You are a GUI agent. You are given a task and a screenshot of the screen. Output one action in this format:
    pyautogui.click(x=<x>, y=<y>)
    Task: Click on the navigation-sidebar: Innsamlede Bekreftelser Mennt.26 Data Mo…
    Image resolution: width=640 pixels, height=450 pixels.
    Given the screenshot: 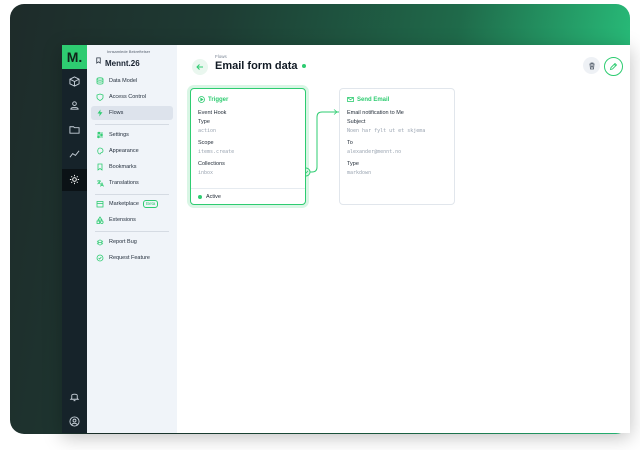 What is the action you would take?
    pyautogui.click(x=132, y=239)
    